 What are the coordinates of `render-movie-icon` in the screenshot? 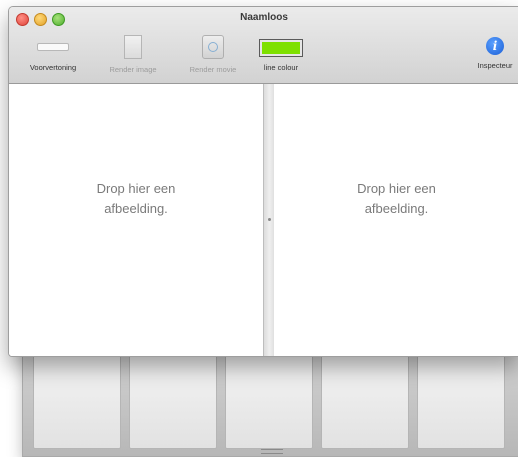 It's located at (213, 47).